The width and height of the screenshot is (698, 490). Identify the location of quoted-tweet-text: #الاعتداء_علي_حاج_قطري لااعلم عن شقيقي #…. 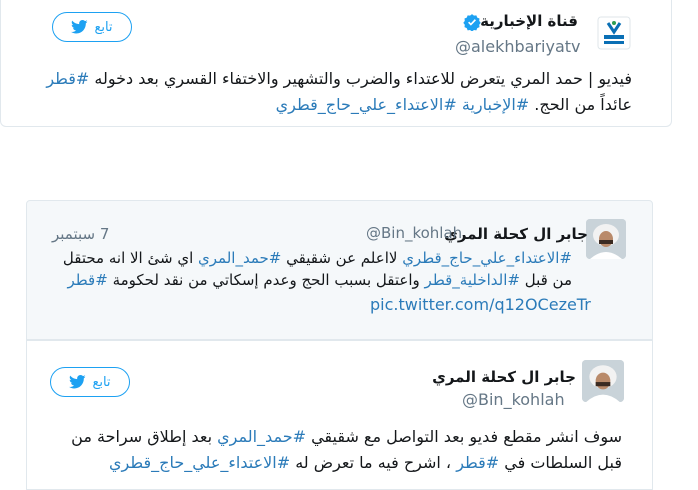
(317, 269).